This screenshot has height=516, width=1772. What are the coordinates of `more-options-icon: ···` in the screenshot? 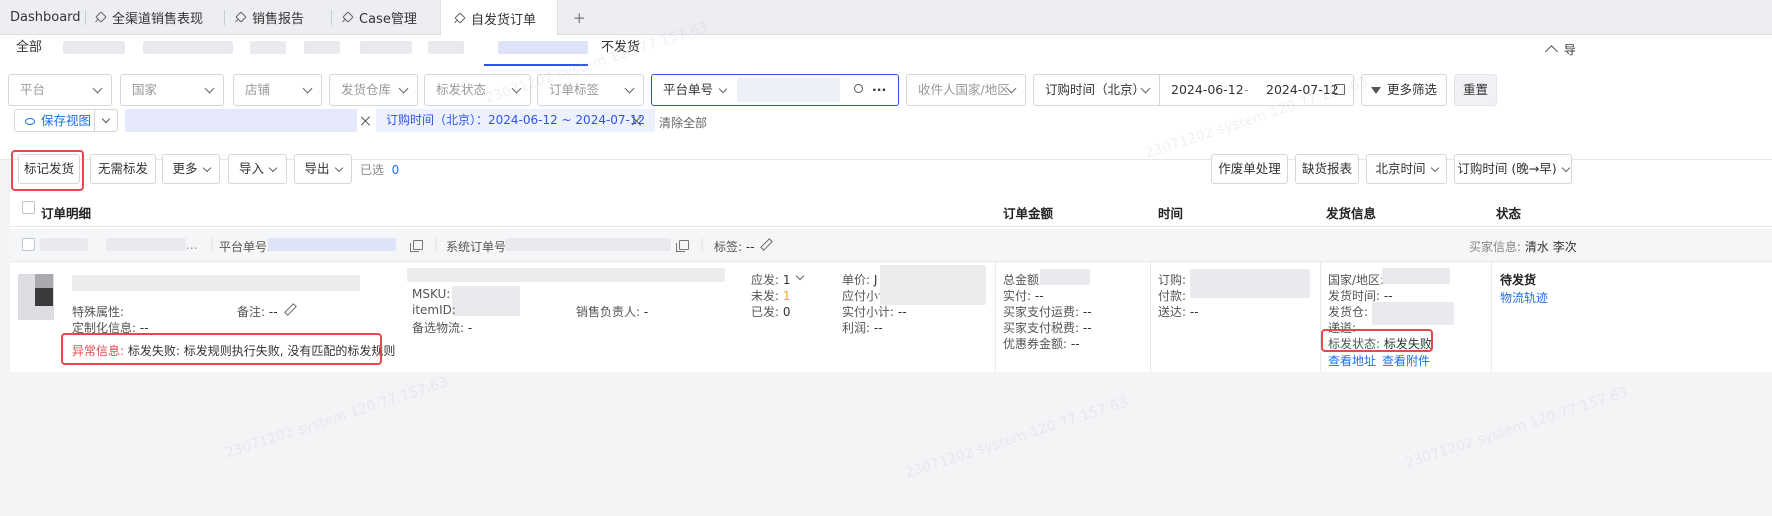 It's located at (879, 90).